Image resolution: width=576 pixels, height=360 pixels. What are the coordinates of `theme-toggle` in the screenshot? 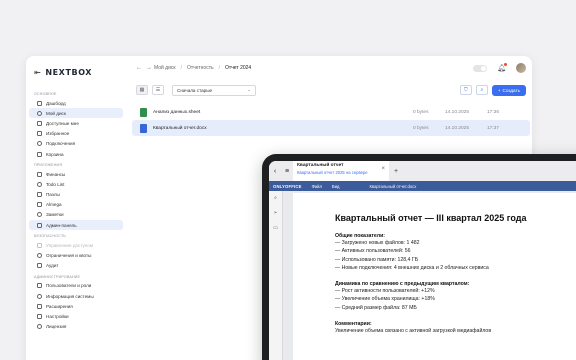 It's located at (480, 68).